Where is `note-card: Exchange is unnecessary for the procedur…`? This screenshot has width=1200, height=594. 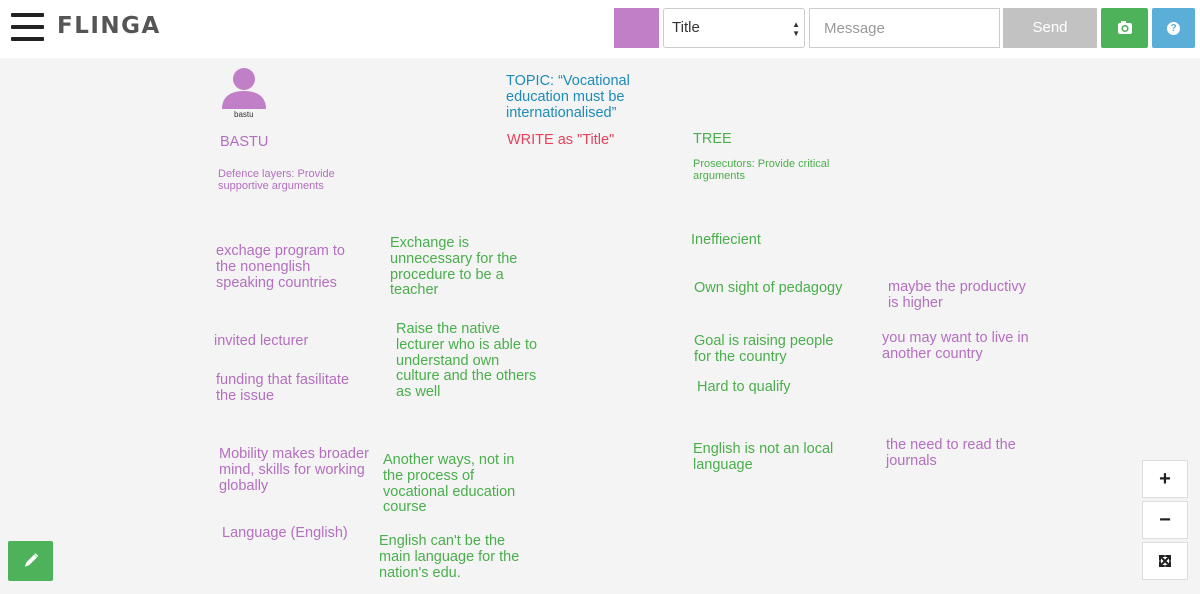 note-card: Exchange is unnecessary for the procedur… is located at coordinates (460, 267).